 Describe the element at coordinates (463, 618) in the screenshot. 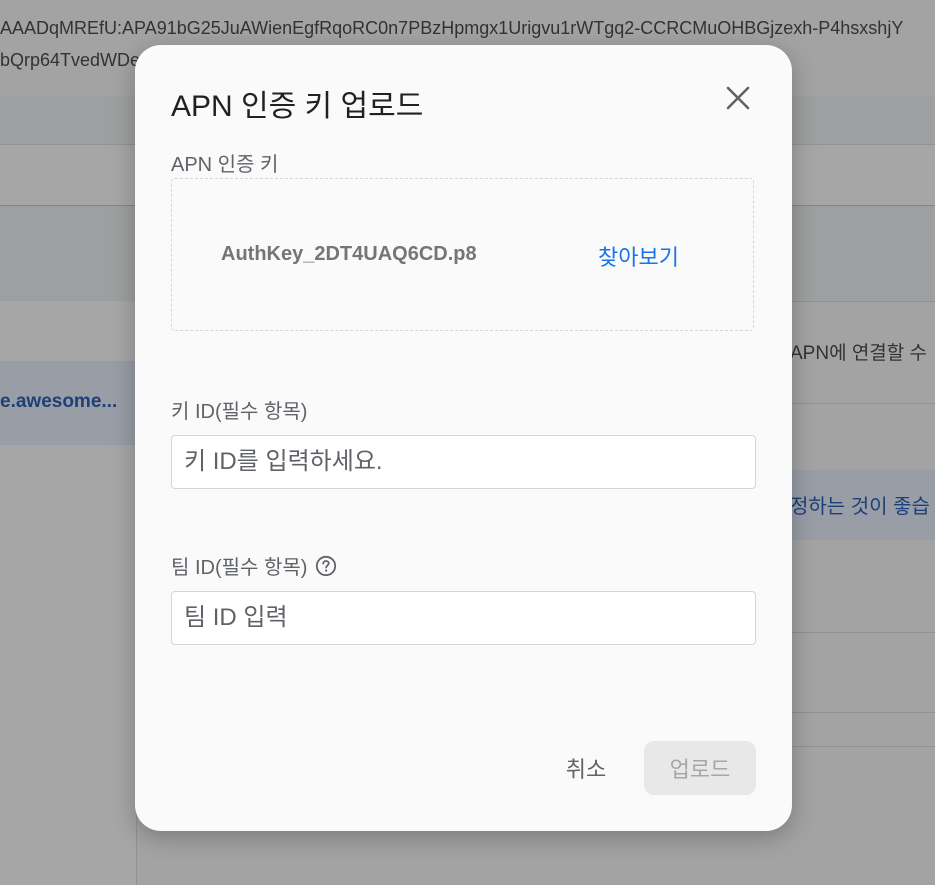

I see `team-id-input` at that location.